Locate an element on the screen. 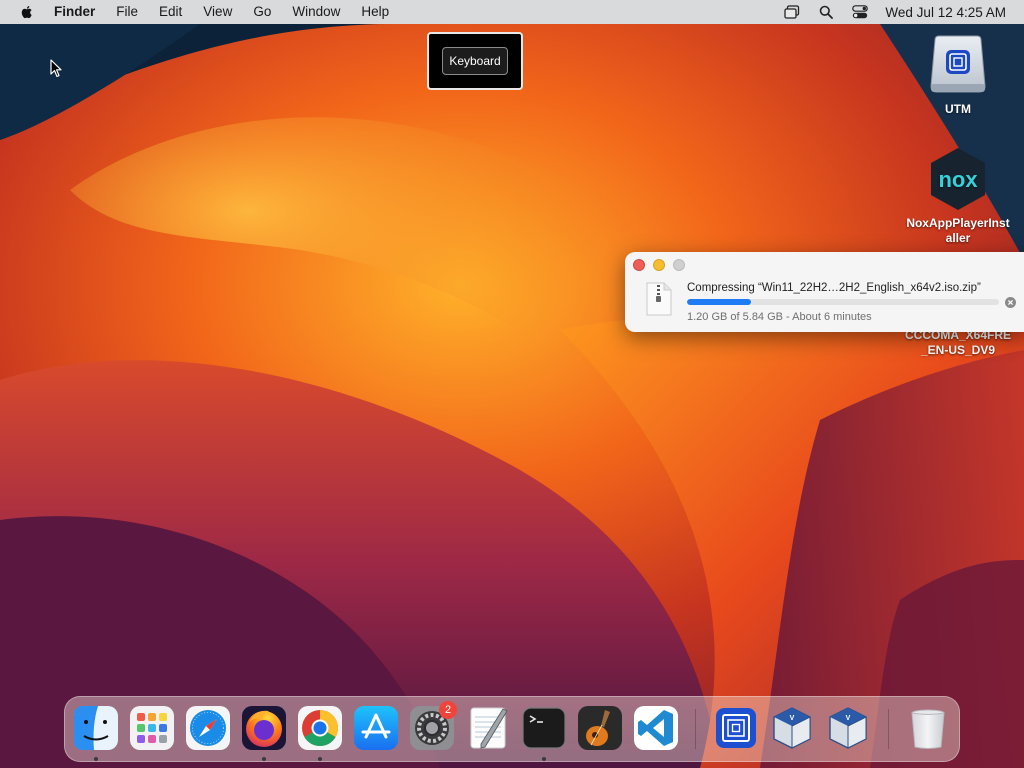 Image resolution: width=1024 pixels, height=768 pixels. dock-virtualbox-2: V is located at coordinates (848, 728).